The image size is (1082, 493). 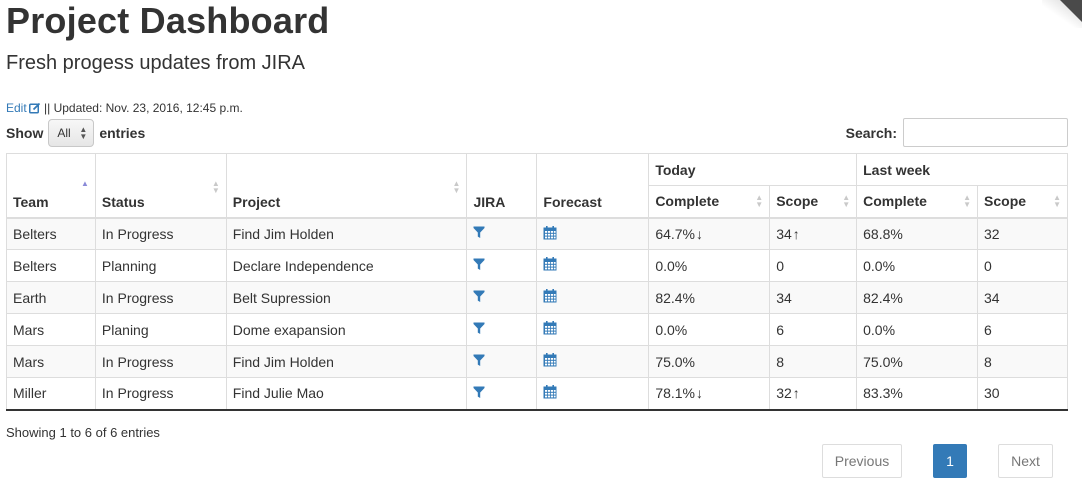 I want to click on cell-lastweek-scope: 30, so click(x=1022, y=394).